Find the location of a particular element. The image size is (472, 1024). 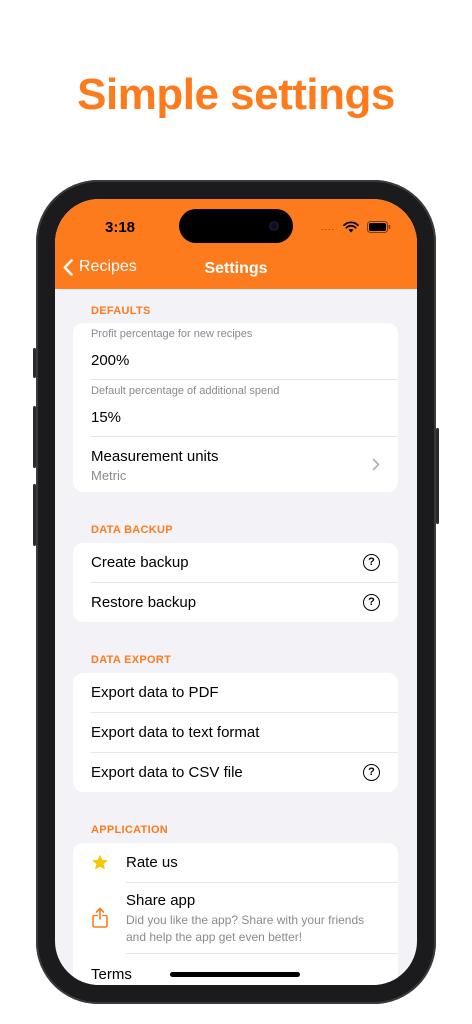

back-button: Recipes is located at coordinates (100, 267).